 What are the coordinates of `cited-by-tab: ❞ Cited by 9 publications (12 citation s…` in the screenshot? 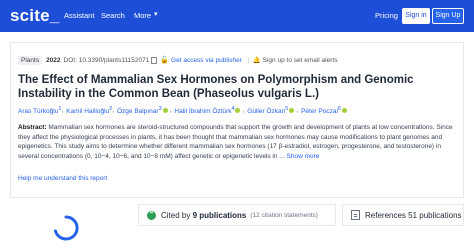 It's located at (237, 215).